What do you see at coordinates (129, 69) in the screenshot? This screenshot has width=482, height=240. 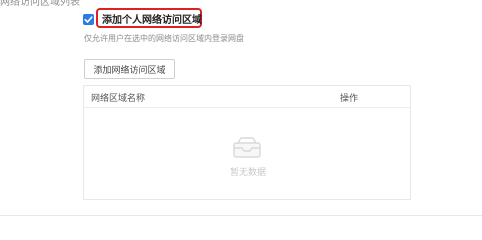 I see `add-network-area-button: 添加网络访问区域` at bounding box center [129, 69].